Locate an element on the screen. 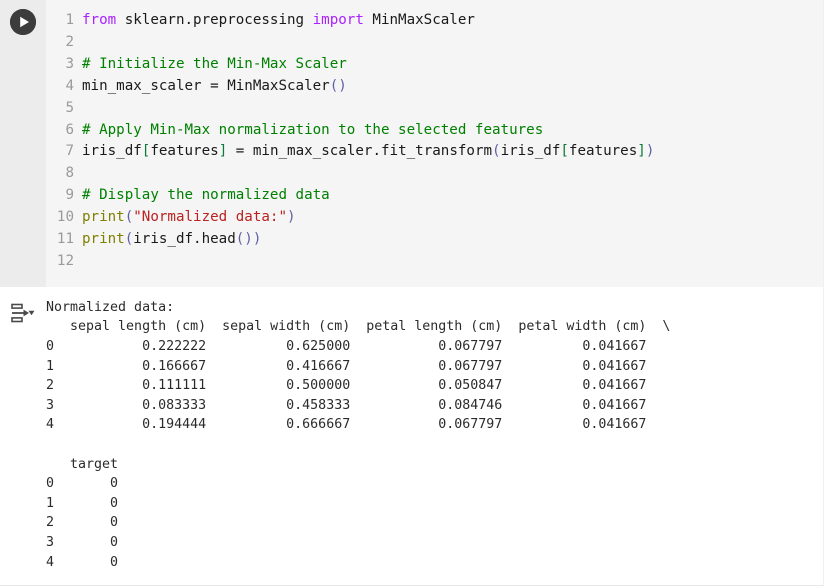 This screenshot has height=586, width=824. code-line-text: # Initialize the Min-Max Scaler is located at coordinates (214, 65).